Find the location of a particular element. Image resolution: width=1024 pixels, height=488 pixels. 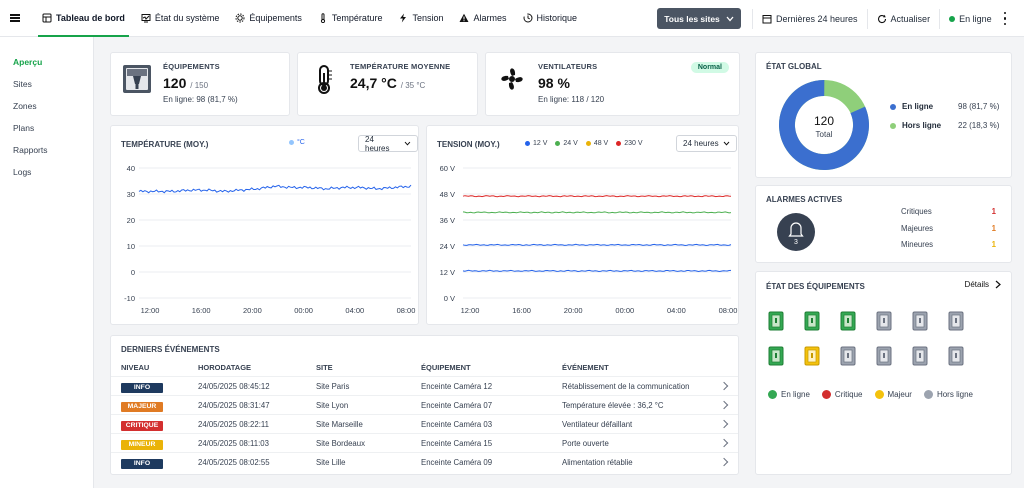

refresh-icon is located at coordinates (881, 18).